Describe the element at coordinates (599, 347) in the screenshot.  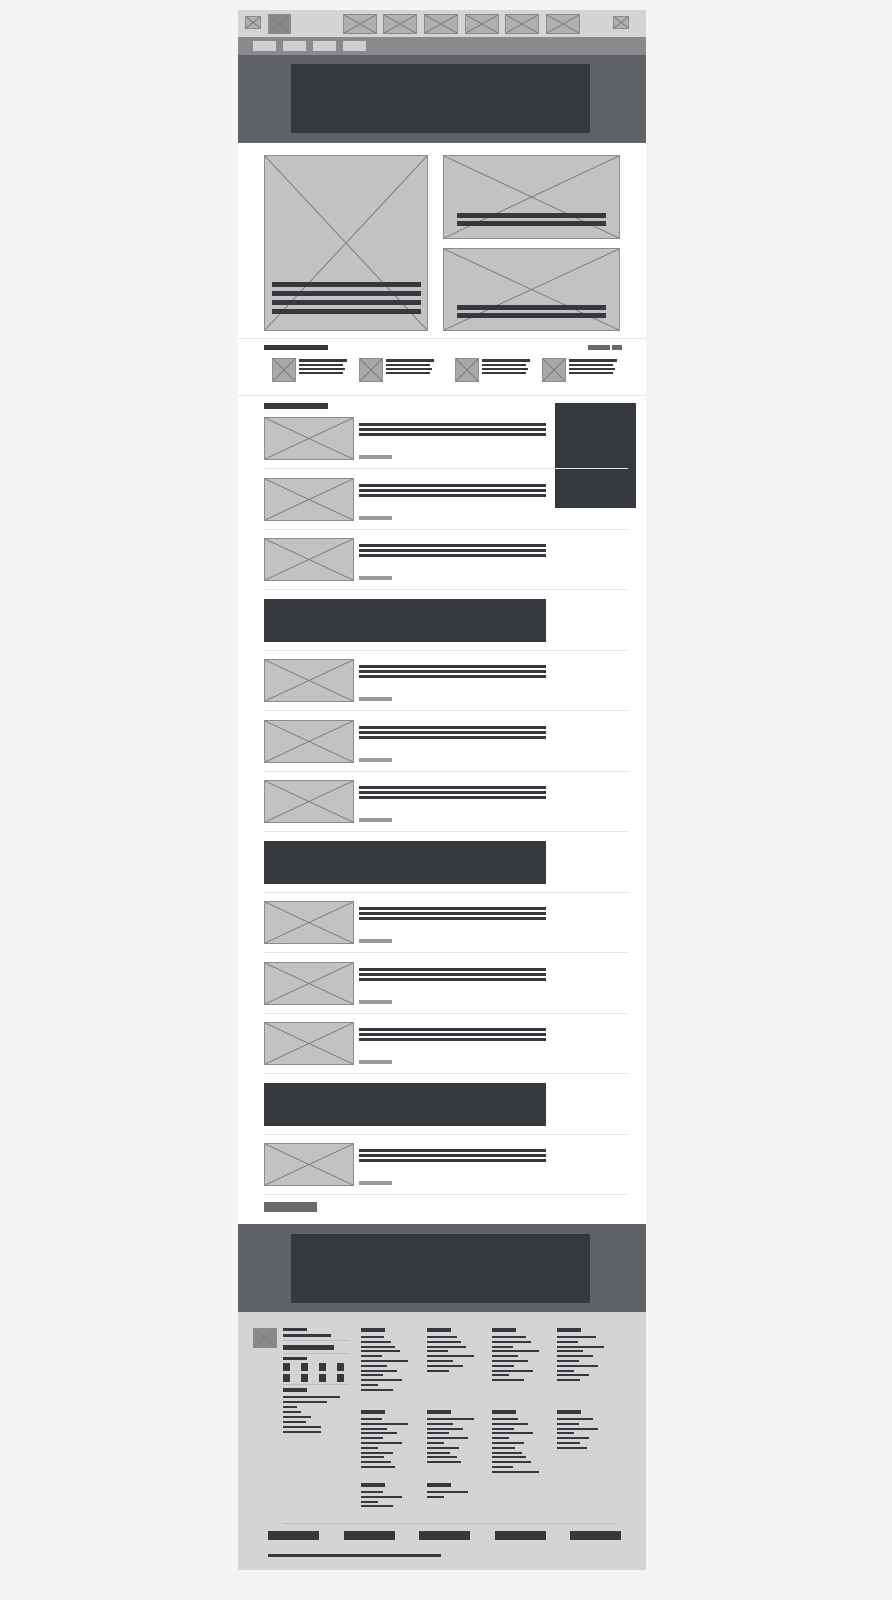
I see `strip-link` at that location.